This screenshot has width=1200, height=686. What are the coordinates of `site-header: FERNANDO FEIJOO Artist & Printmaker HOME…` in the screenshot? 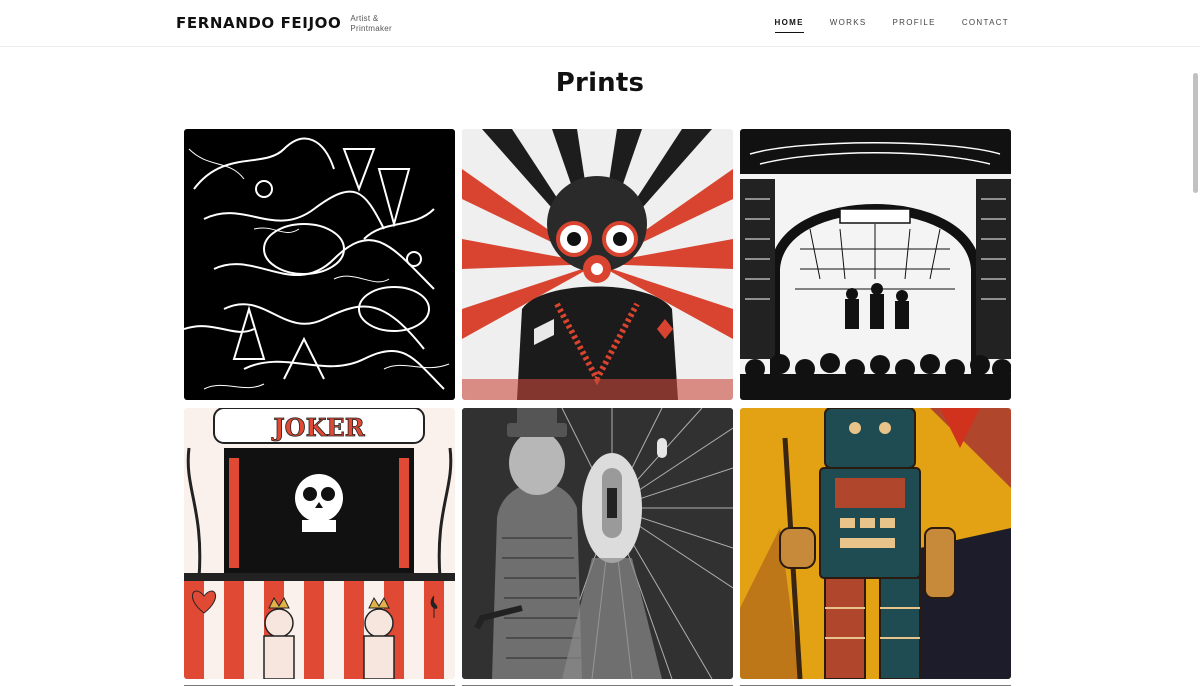 It's located at (600, 23).